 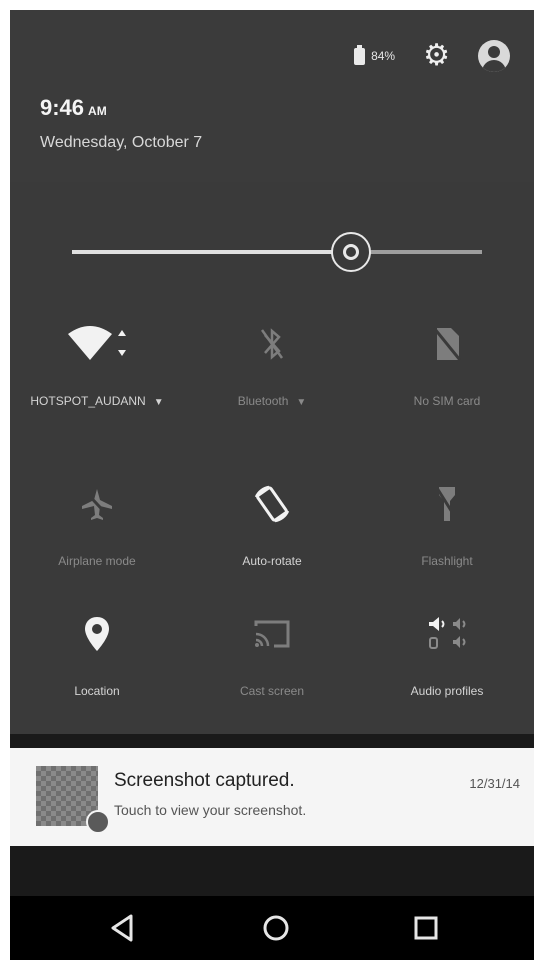 I want to click on cast-icon, so click(x=272, y=634).